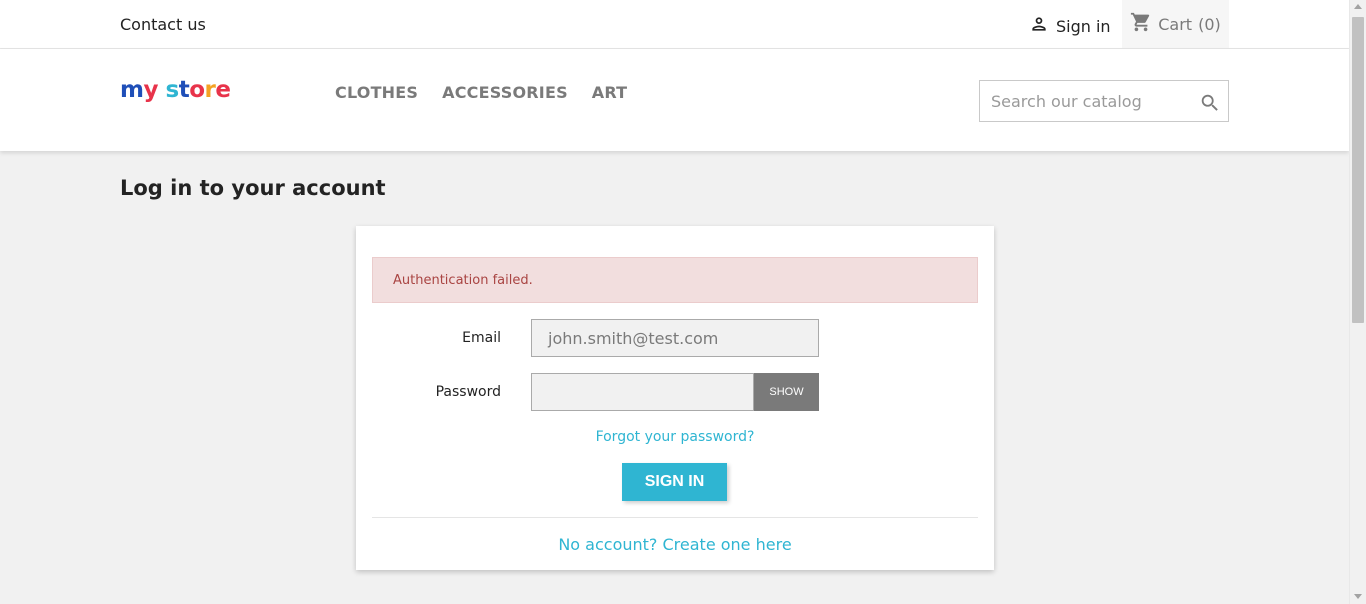 Image resolution: width=1366 pixels, height=604 pixels. I want to click on cart-button: Cart (0), so click(1175, 24).